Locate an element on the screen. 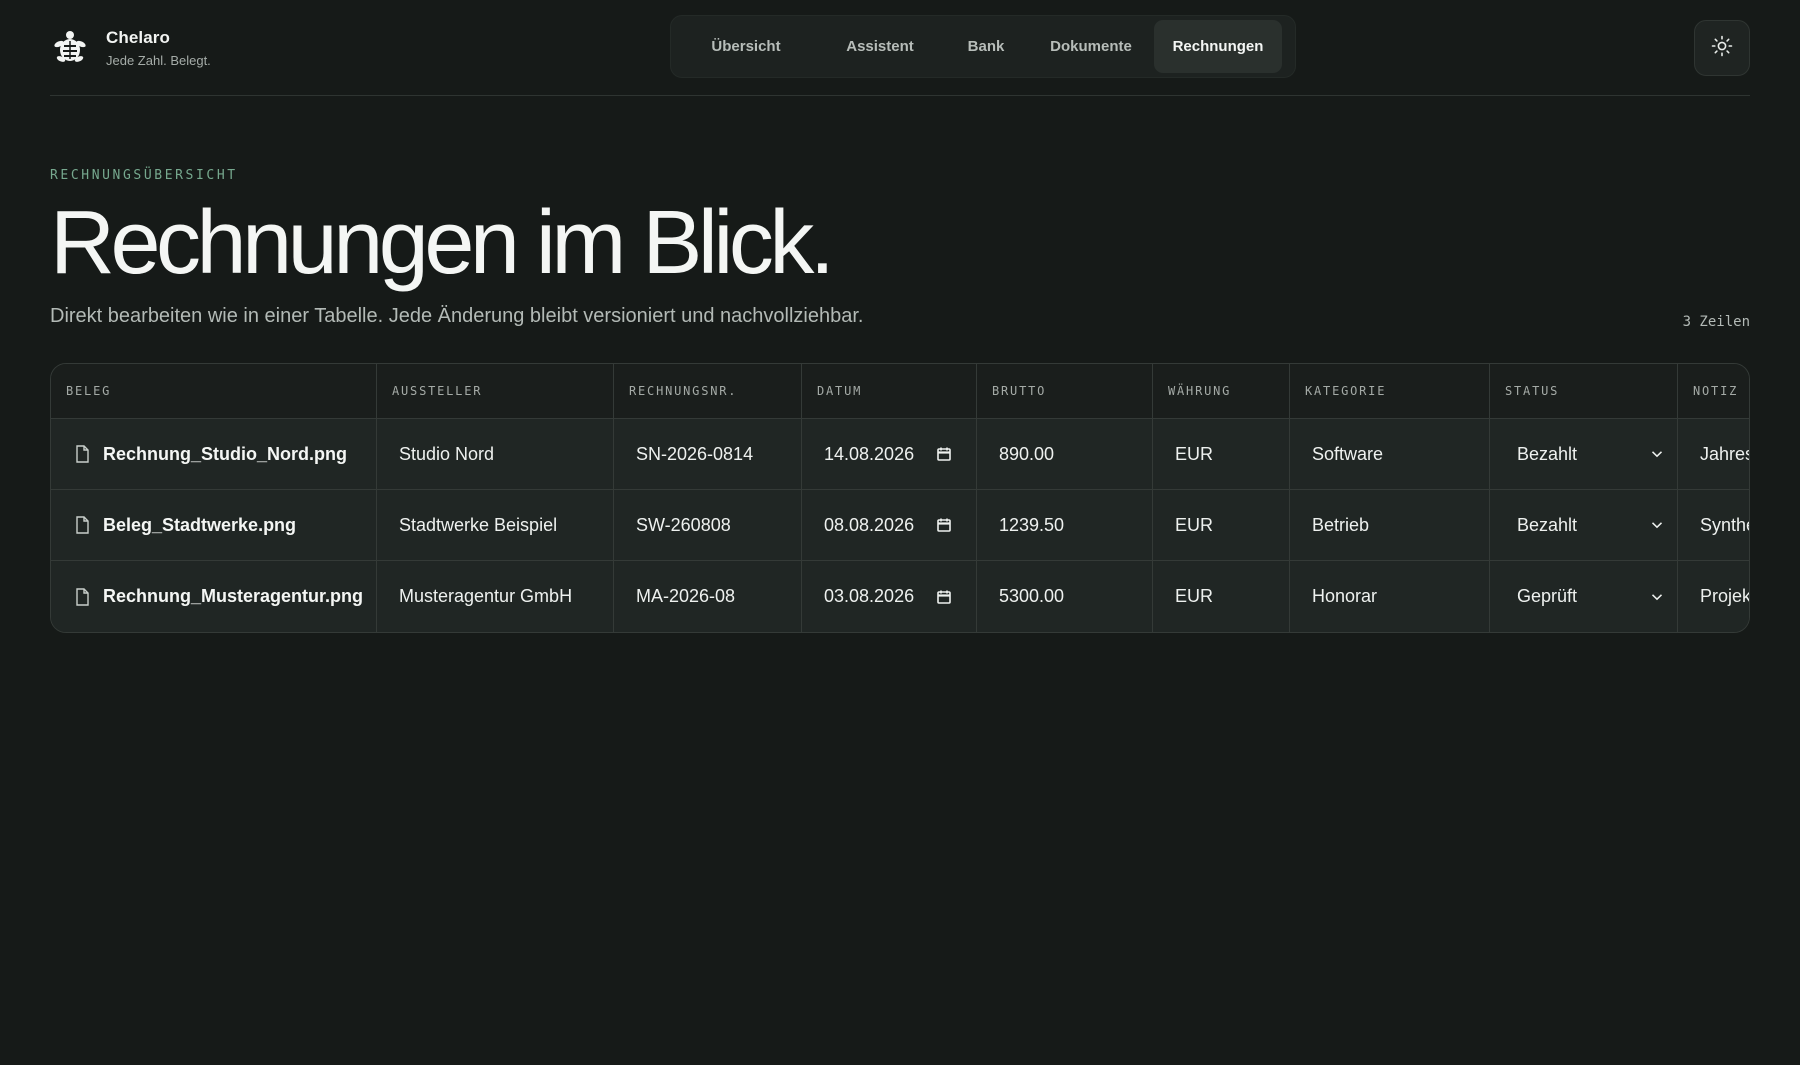 This screenshot has height=1065, width=1800. column-header-status: STATUS is located at coordinates (1584, 391).